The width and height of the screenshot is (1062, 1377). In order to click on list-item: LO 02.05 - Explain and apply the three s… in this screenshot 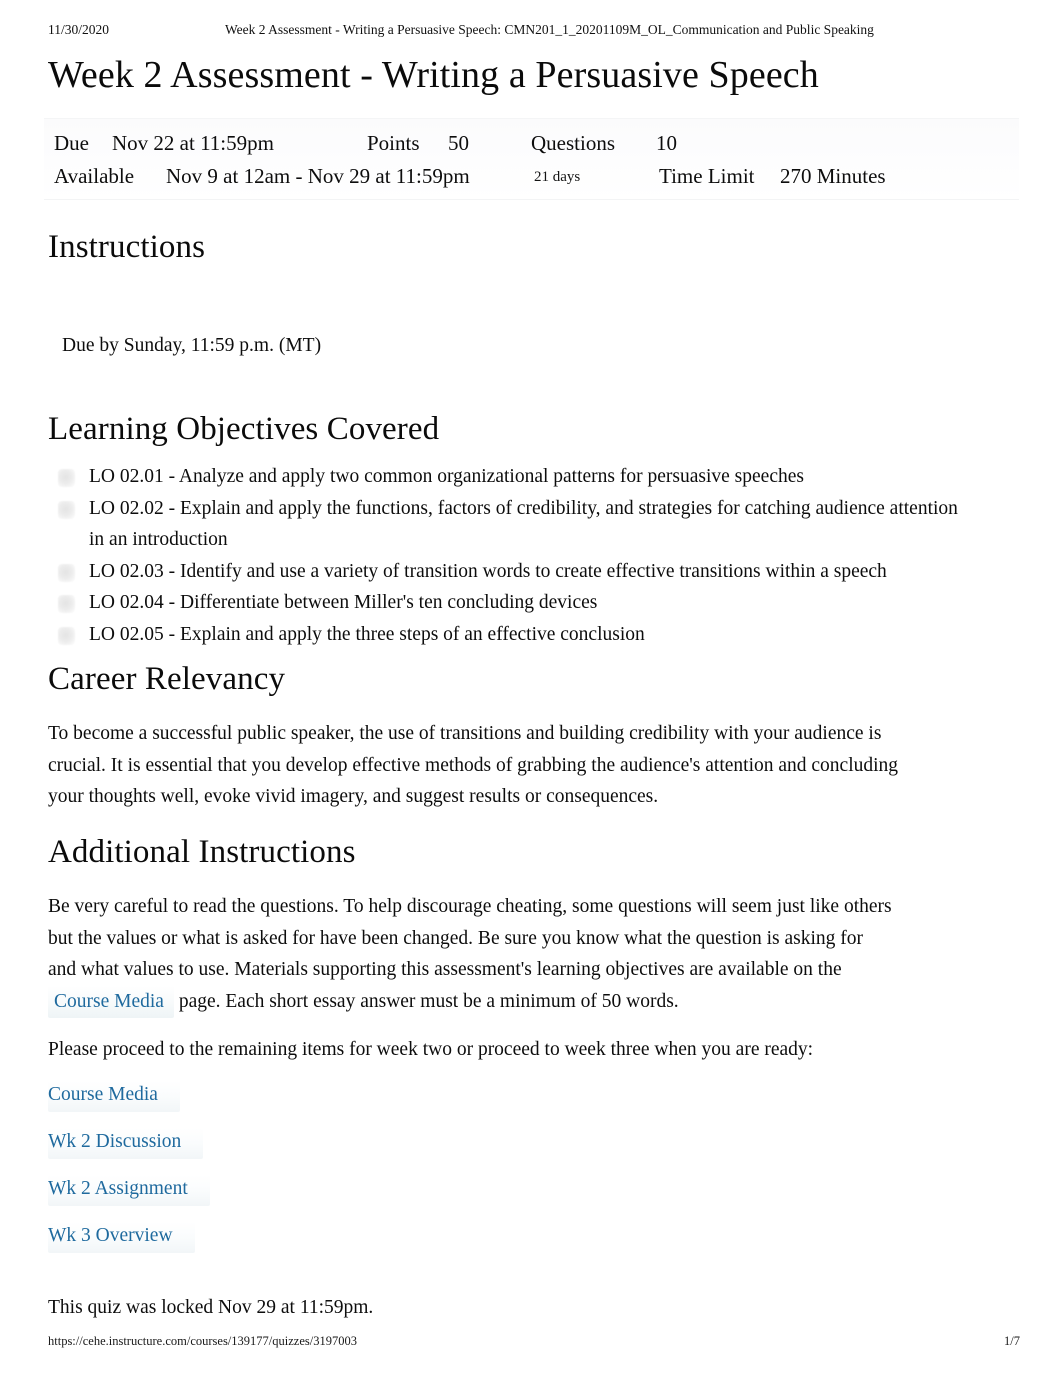, I will do `click(504, 635)`.